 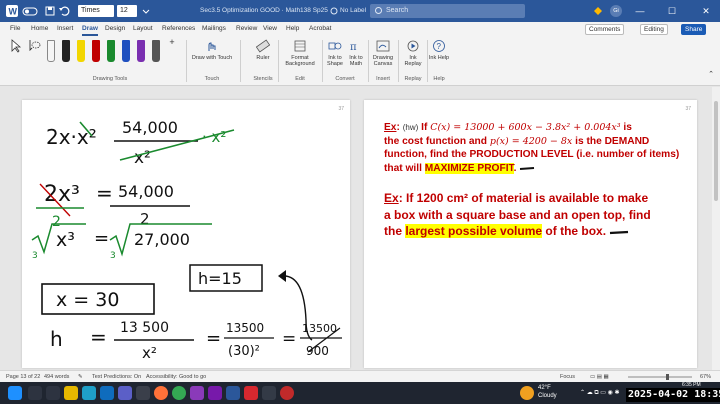 What do you see at coordinates (436, 141) in the screenshot?
I see `ex1-line2a: the cost function and` at bounding box center [436, 141].